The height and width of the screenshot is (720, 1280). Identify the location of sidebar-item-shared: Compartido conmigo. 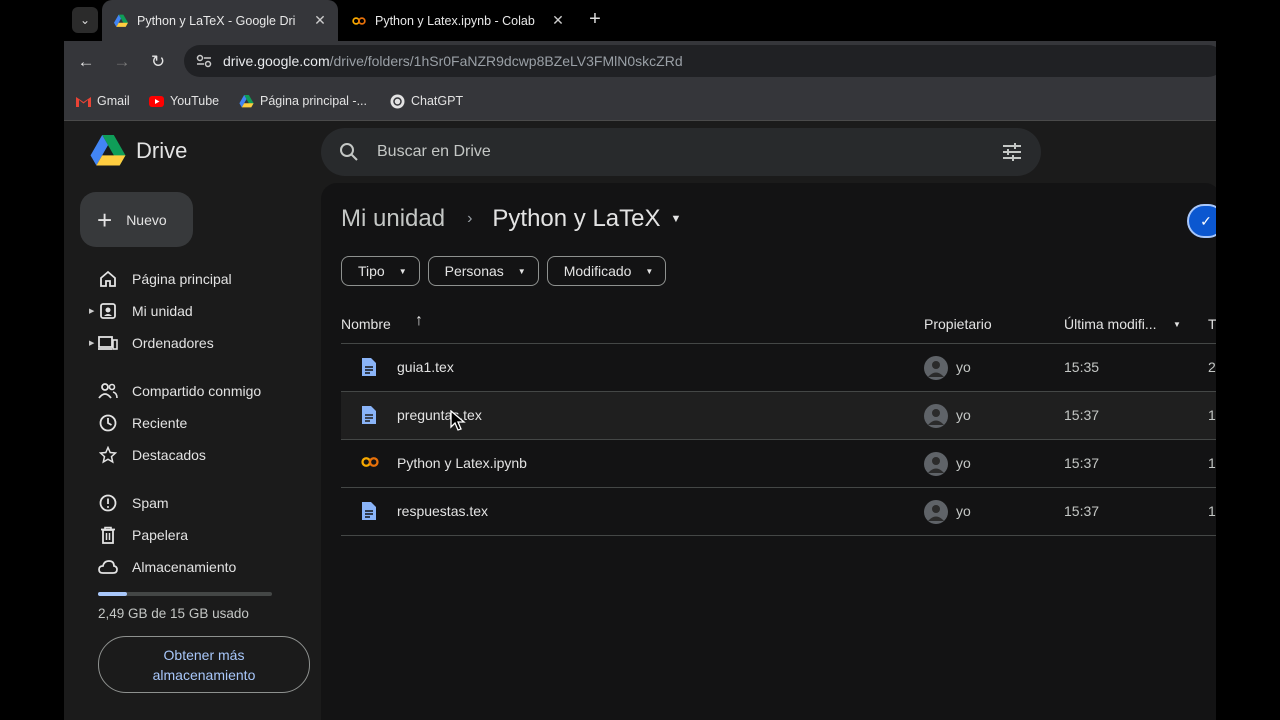
(201, 391).